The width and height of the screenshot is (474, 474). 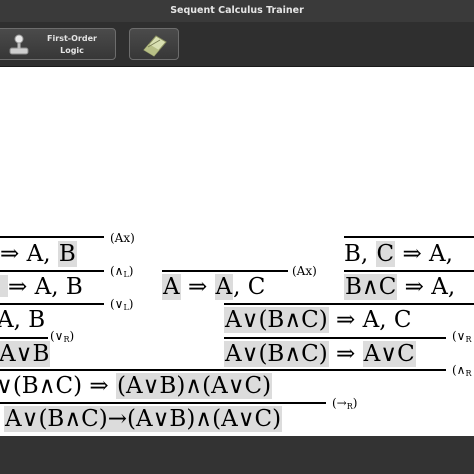 What do you see at coordinates (29, 254) in the screenshot?
I see `sequent-arrow: ⇒ A,` at bounding box center [29, 254].